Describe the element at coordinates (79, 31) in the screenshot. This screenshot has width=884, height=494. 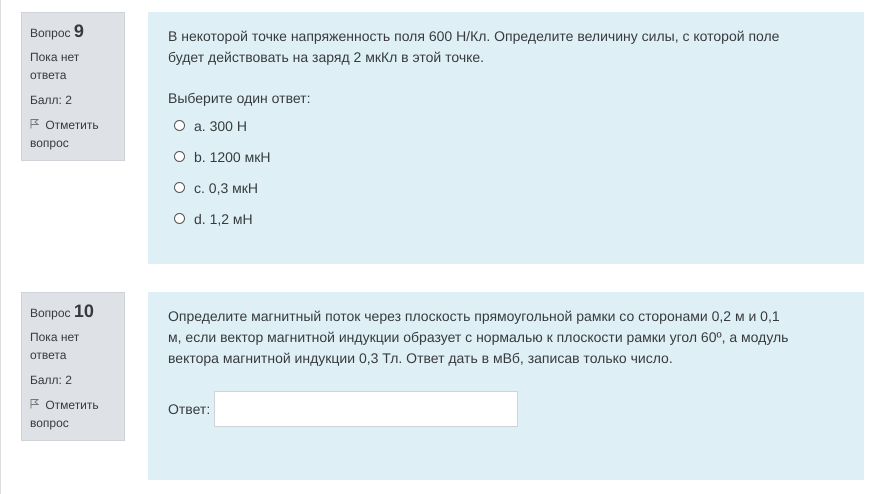
I see `question-number: 9` at that location.